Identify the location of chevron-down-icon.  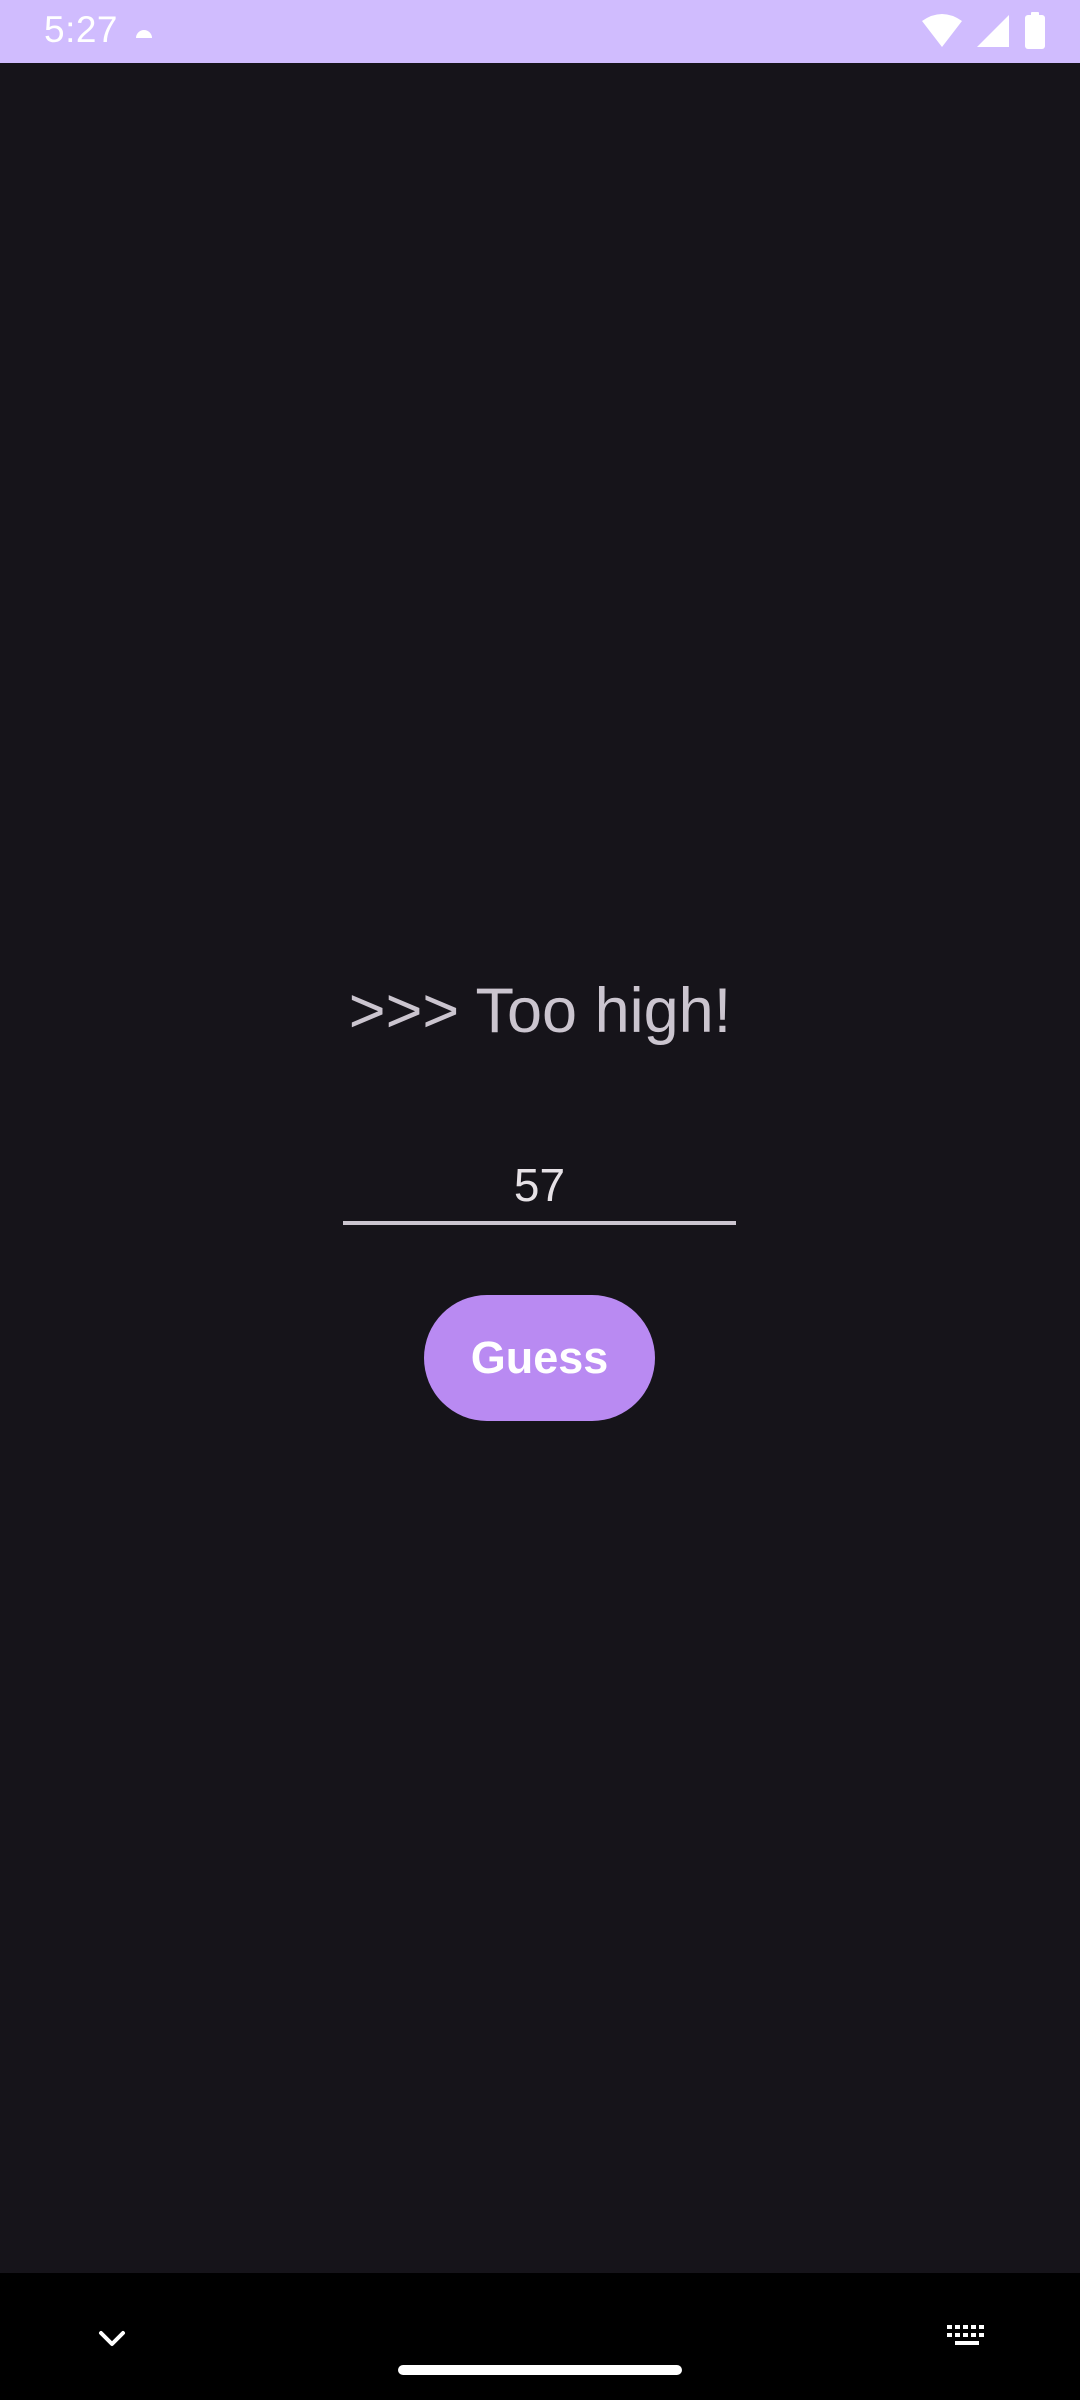
(112, 2338).